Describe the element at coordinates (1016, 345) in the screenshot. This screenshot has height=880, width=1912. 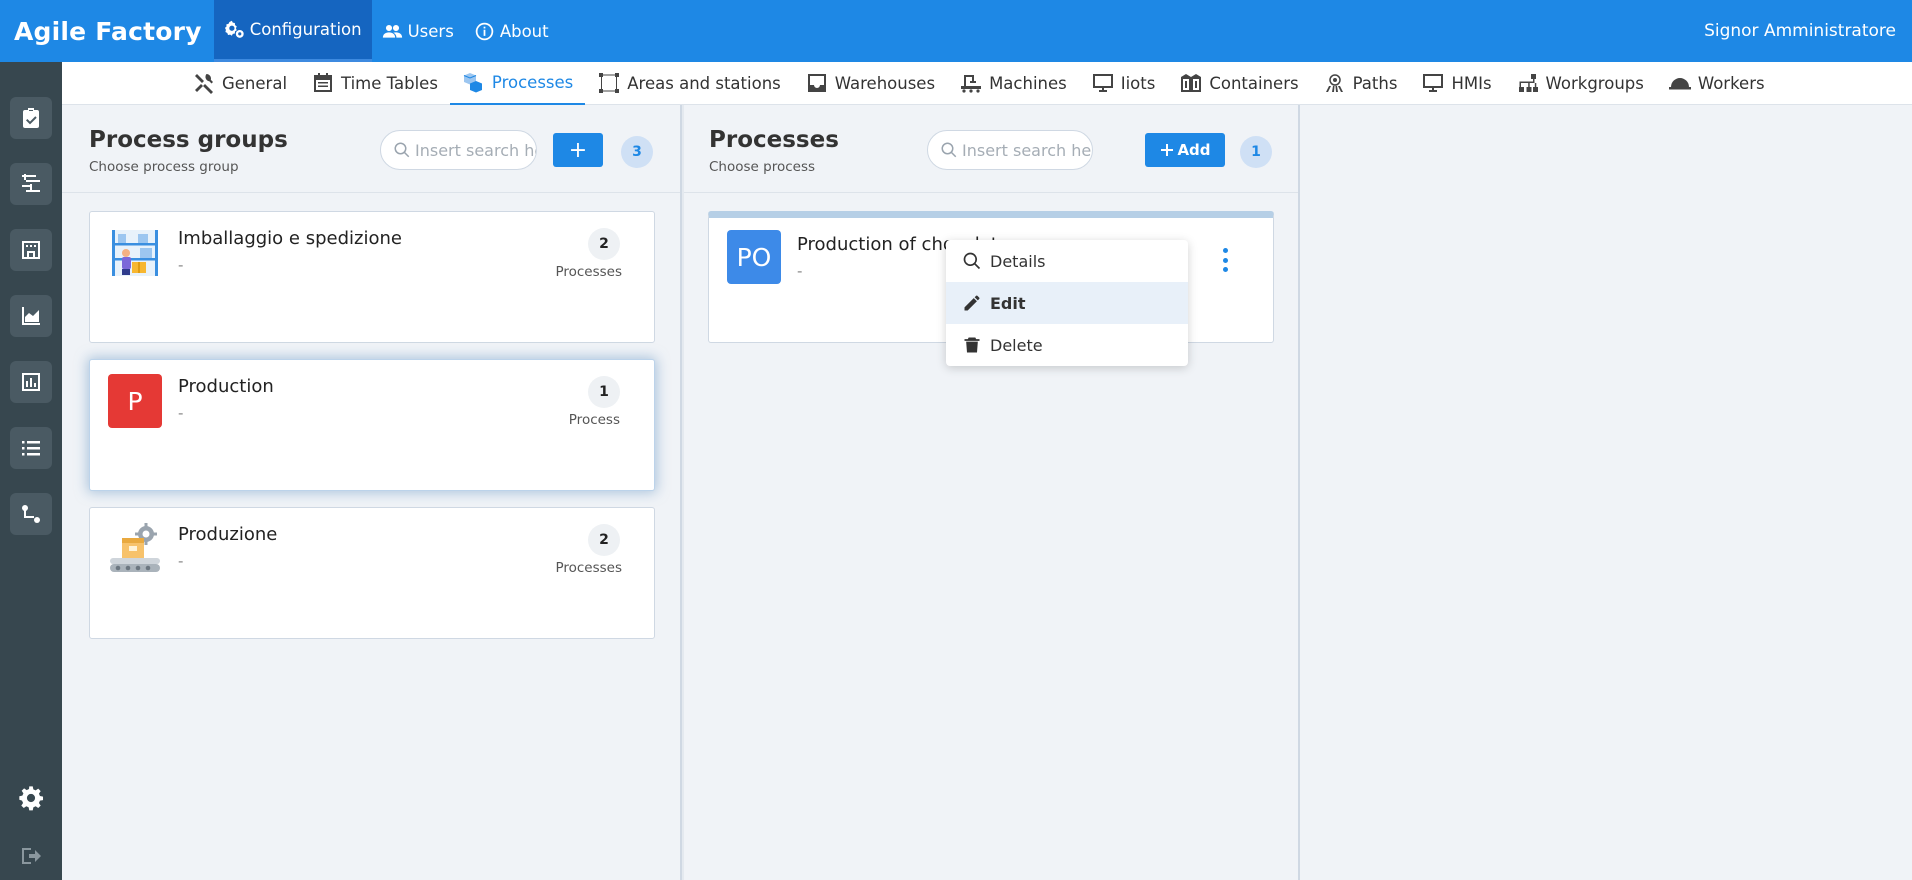
I see `menu-item-delete-label: Delete` at that location.